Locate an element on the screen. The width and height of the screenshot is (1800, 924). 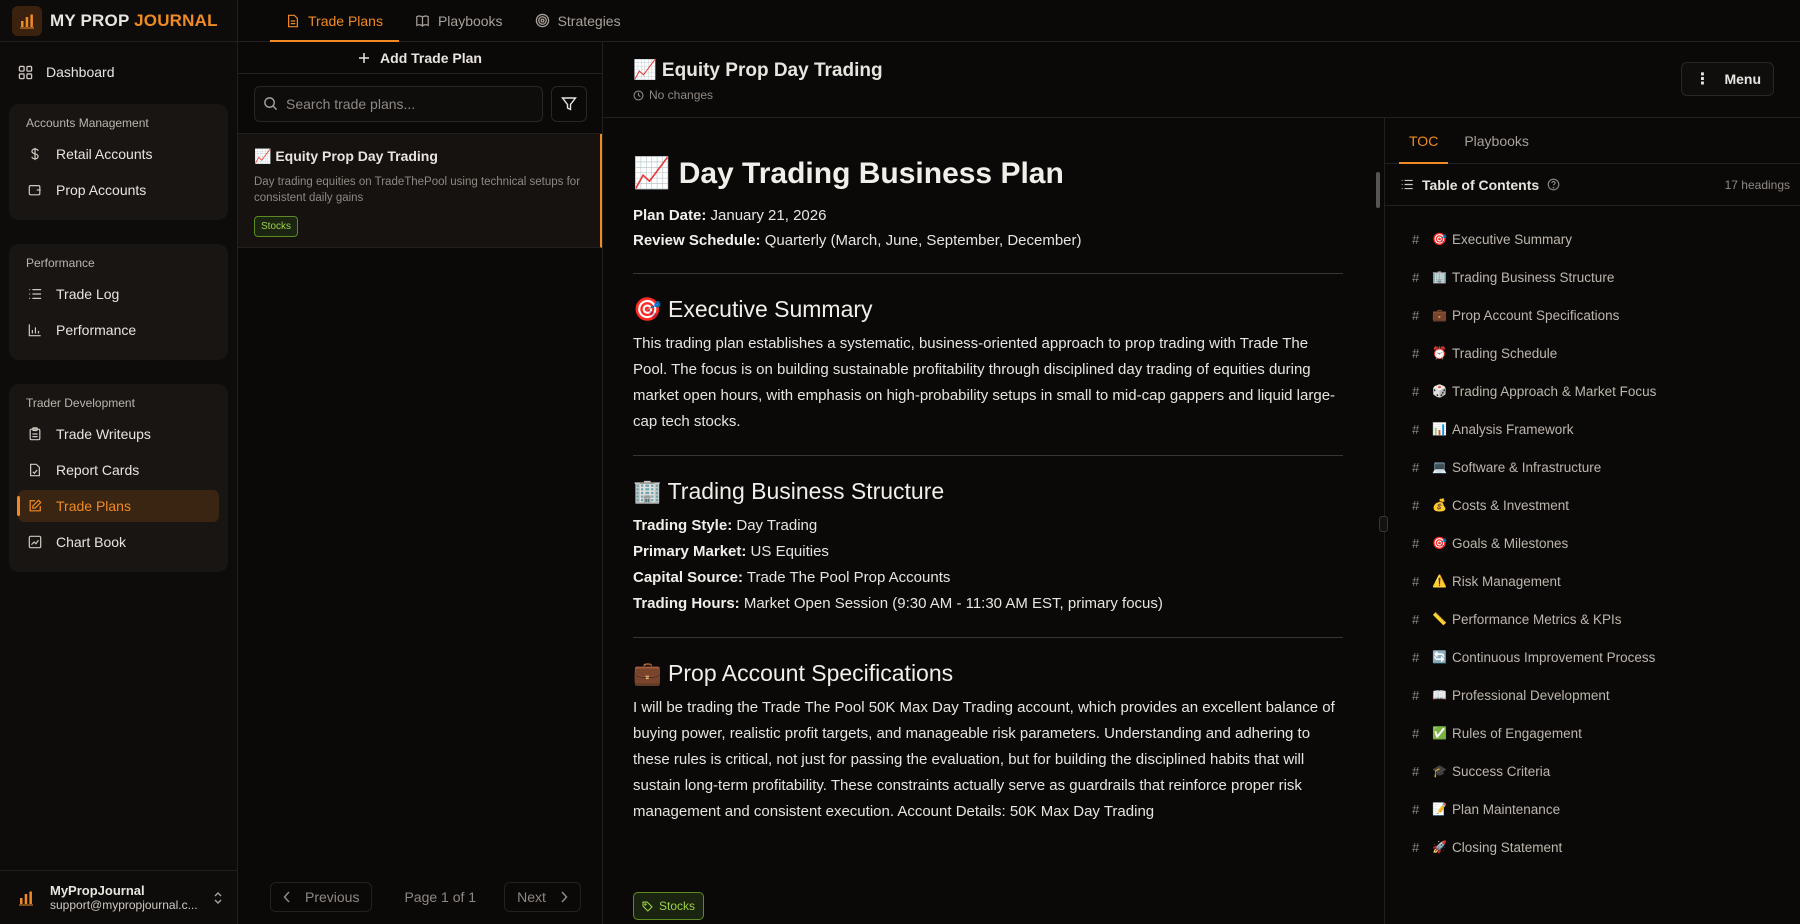
sidebar-item-trade-writeups: Trade Writeups is located at coordinates (118, 434).